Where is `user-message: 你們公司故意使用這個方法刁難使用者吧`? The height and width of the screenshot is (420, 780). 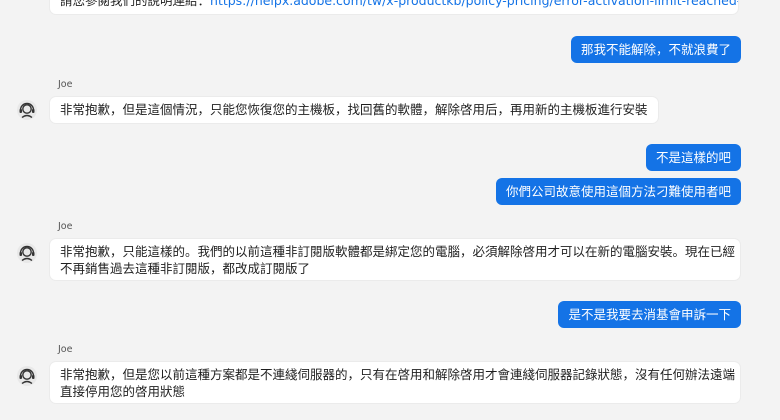
user-message: 你們公司故意使用這個方法刁難使用者吧 is located at coordinates (618, 191).